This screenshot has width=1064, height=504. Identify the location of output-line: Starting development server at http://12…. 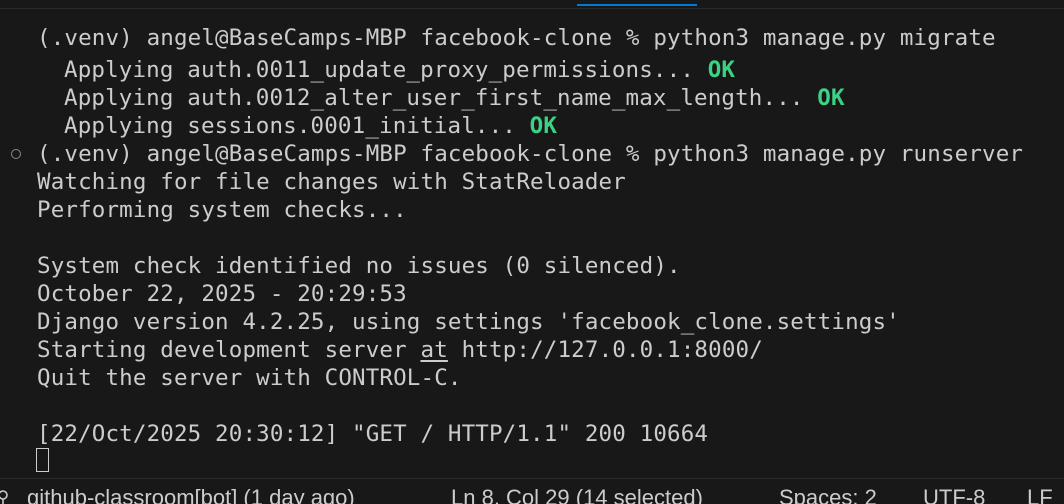
(400, 350).